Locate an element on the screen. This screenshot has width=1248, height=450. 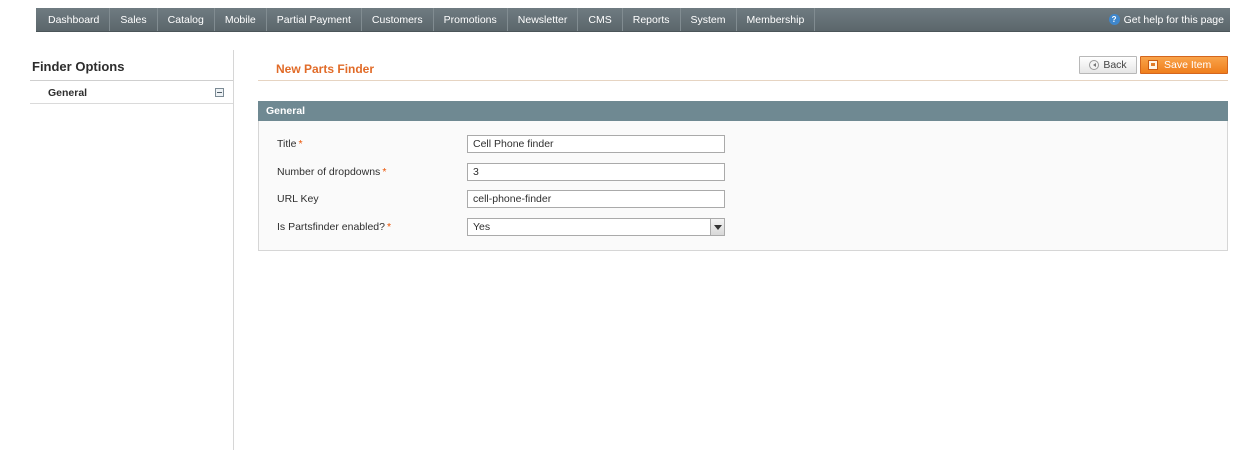
form-row-url-key: URL Key is located at coordinates (501, 199).